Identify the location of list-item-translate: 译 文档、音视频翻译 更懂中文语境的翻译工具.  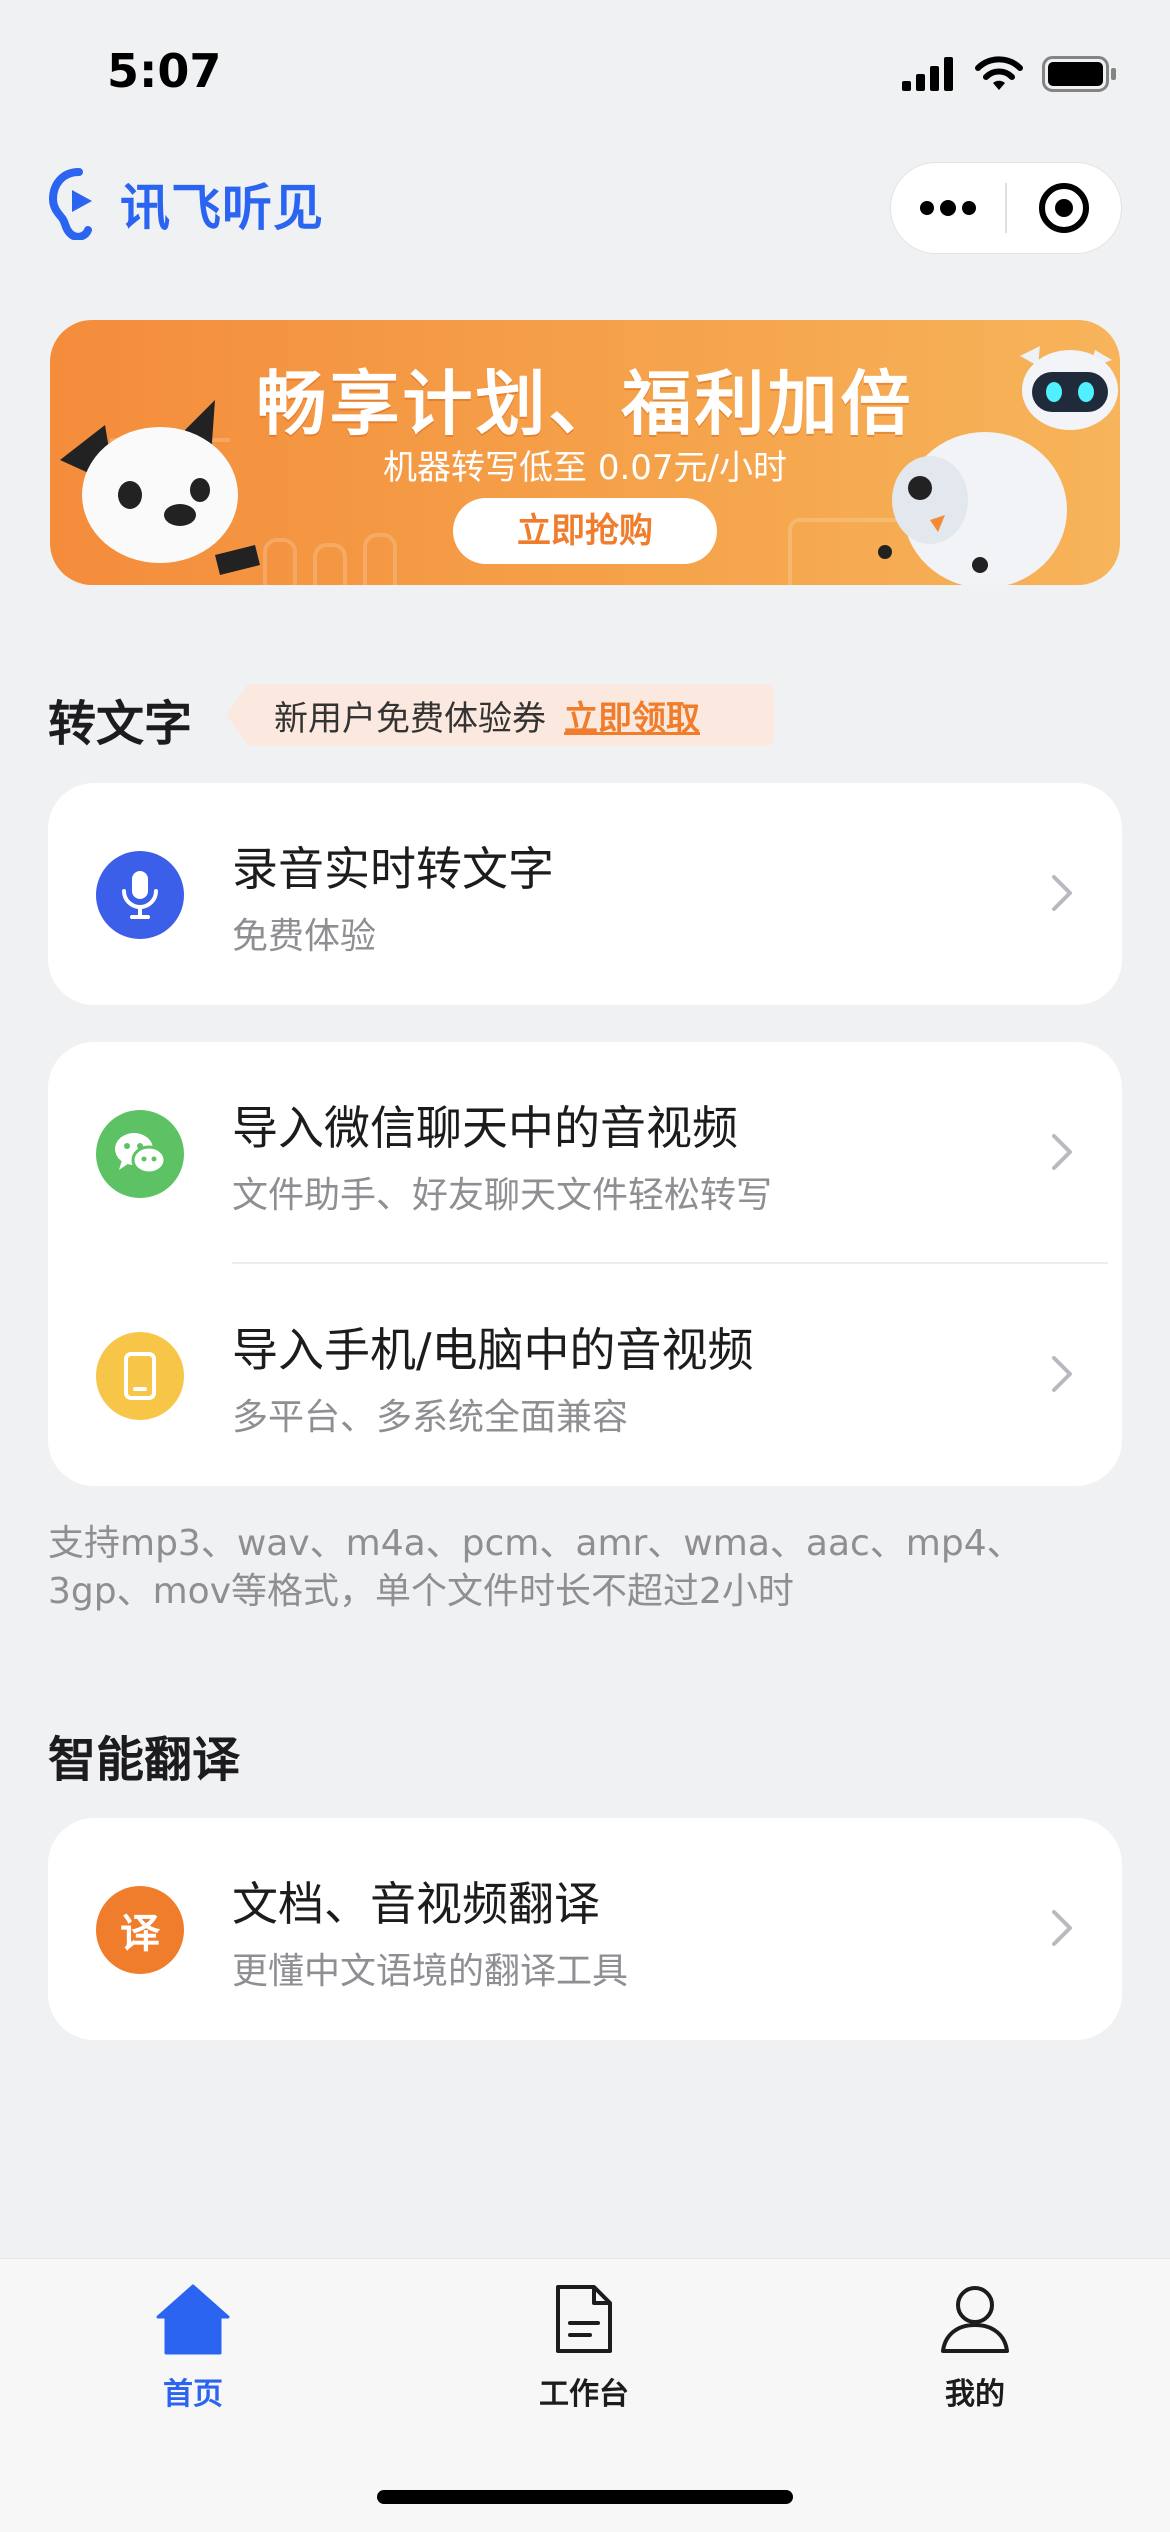
(585, 1929).